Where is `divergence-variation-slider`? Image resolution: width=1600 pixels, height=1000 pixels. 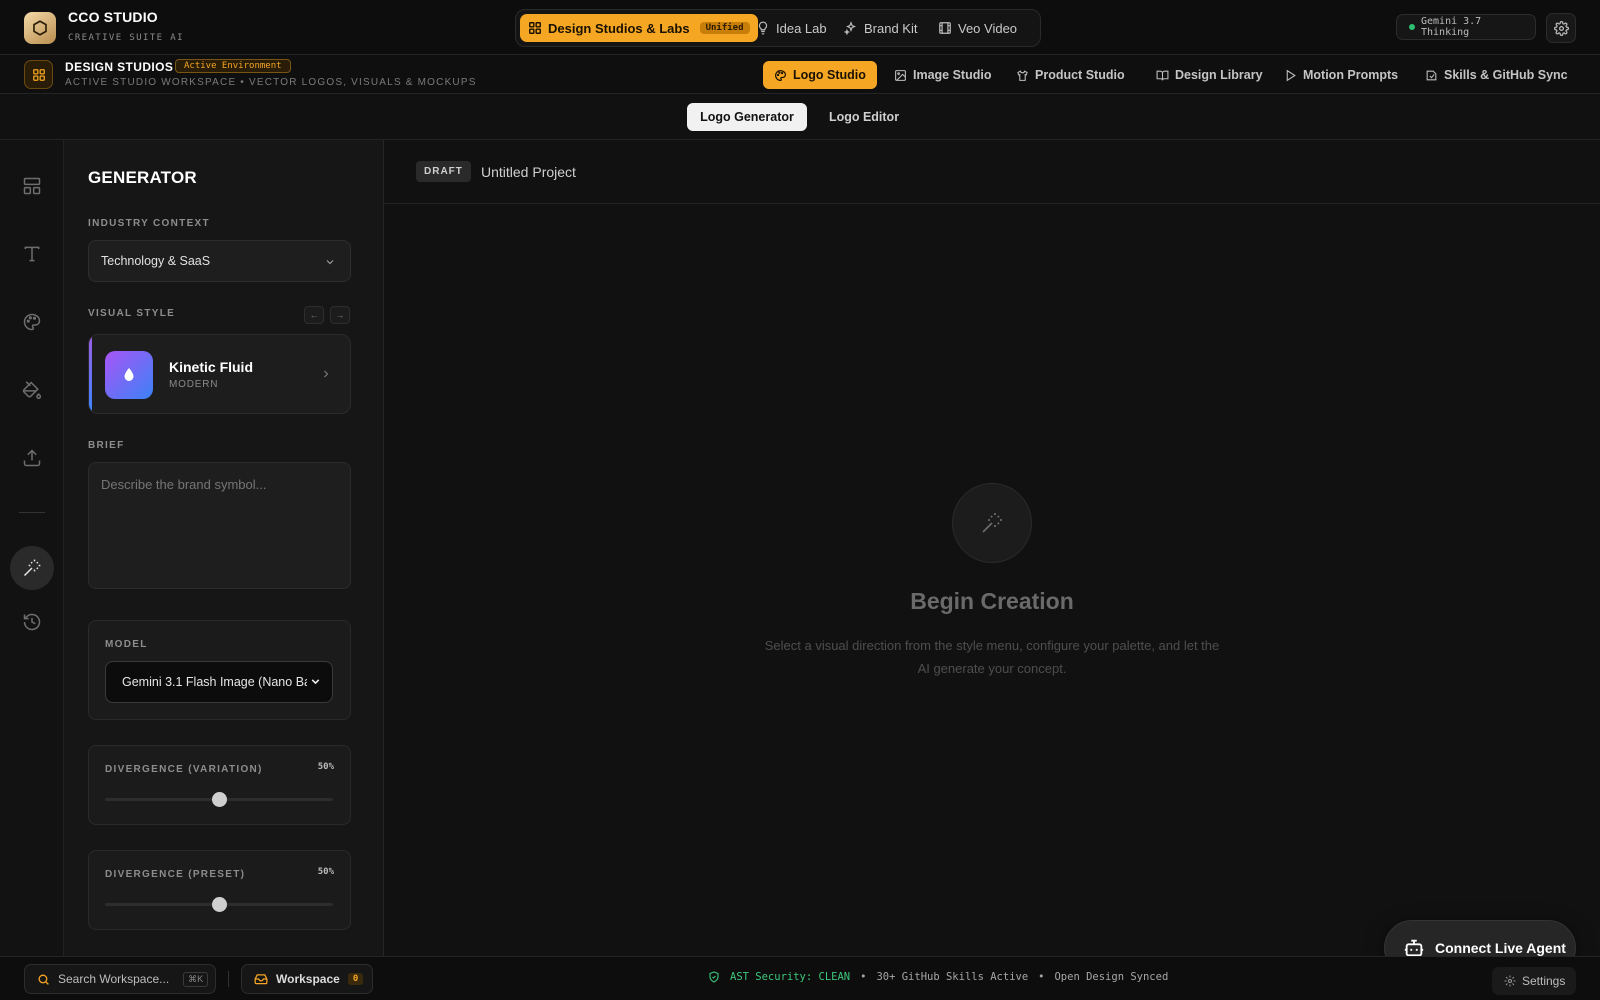 divergence-variation-slider is located at coordinates (219, 799).